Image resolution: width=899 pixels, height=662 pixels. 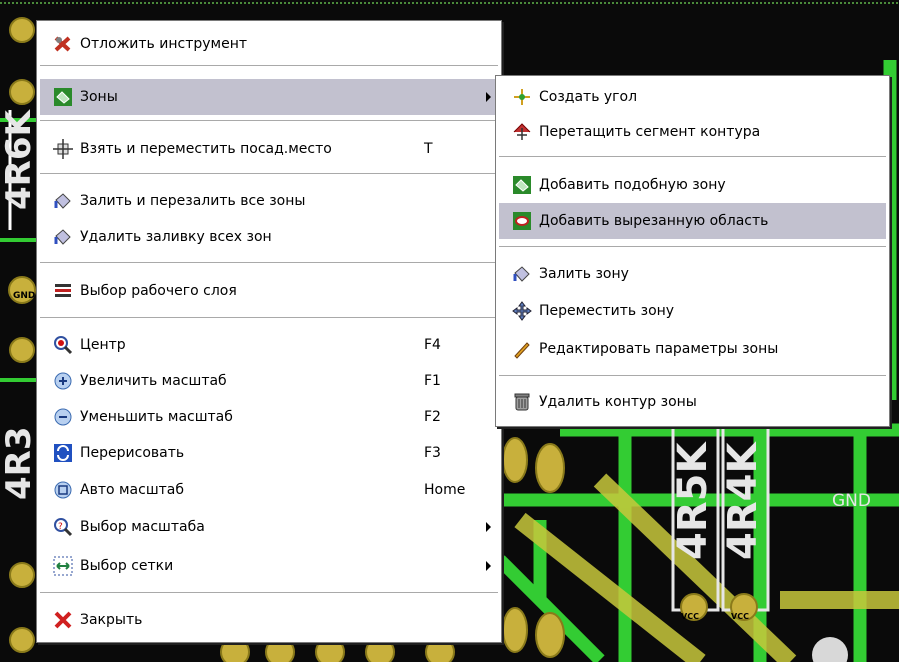 What do you see at coordinates (269, 345) in the screenshot?
I see `menu-item-center: Центр F4` at bounding box center [269, 345].